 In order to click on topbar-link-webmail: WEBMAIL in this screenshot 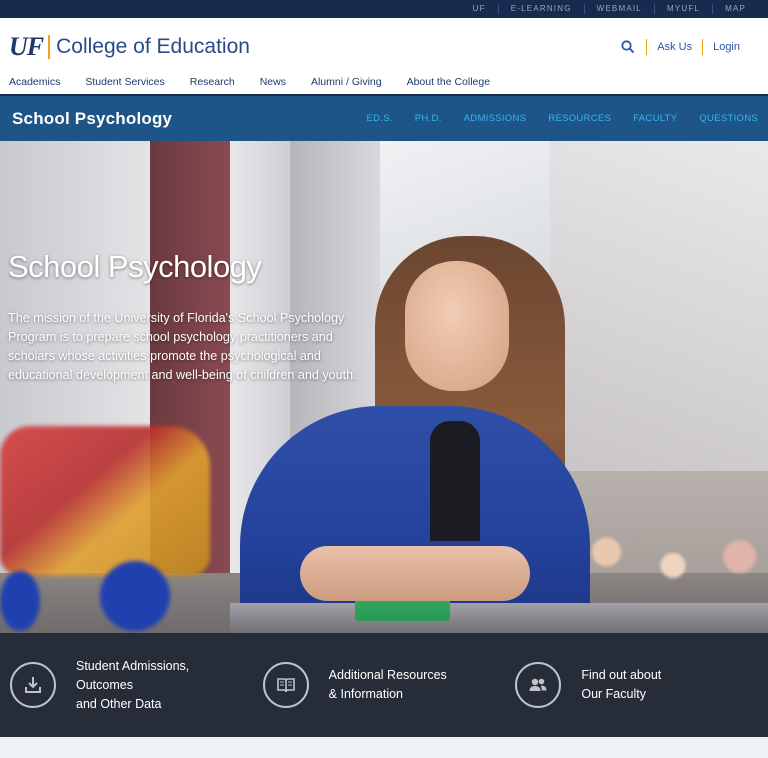, I will do `click(618, 9)`.